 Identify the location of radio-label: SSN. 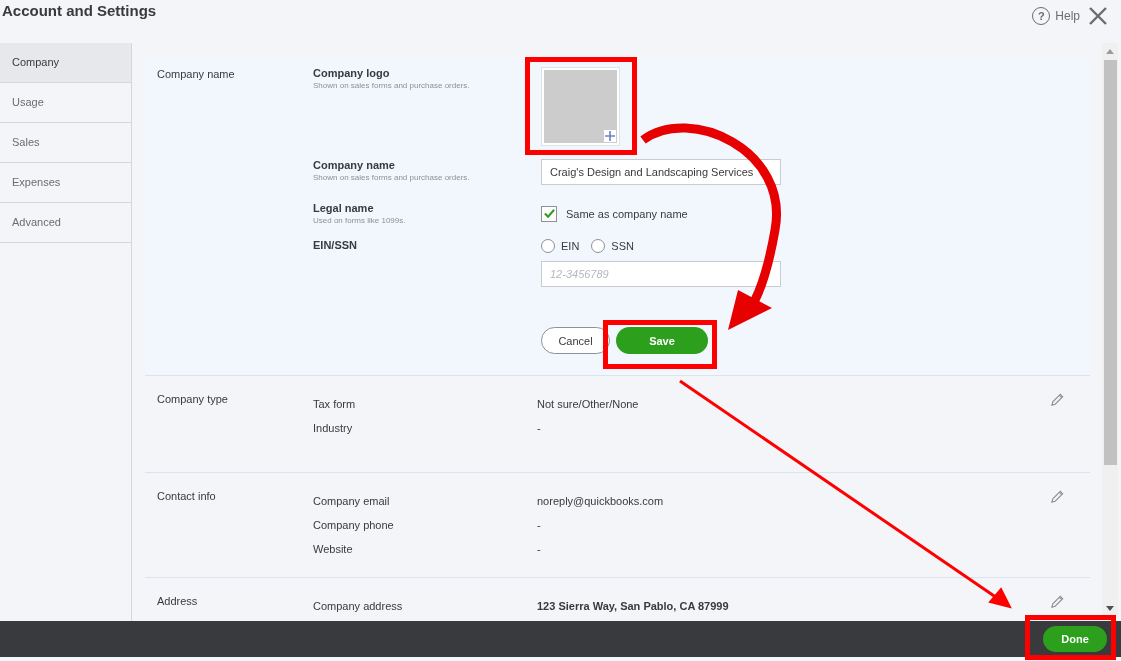
(622, 246).